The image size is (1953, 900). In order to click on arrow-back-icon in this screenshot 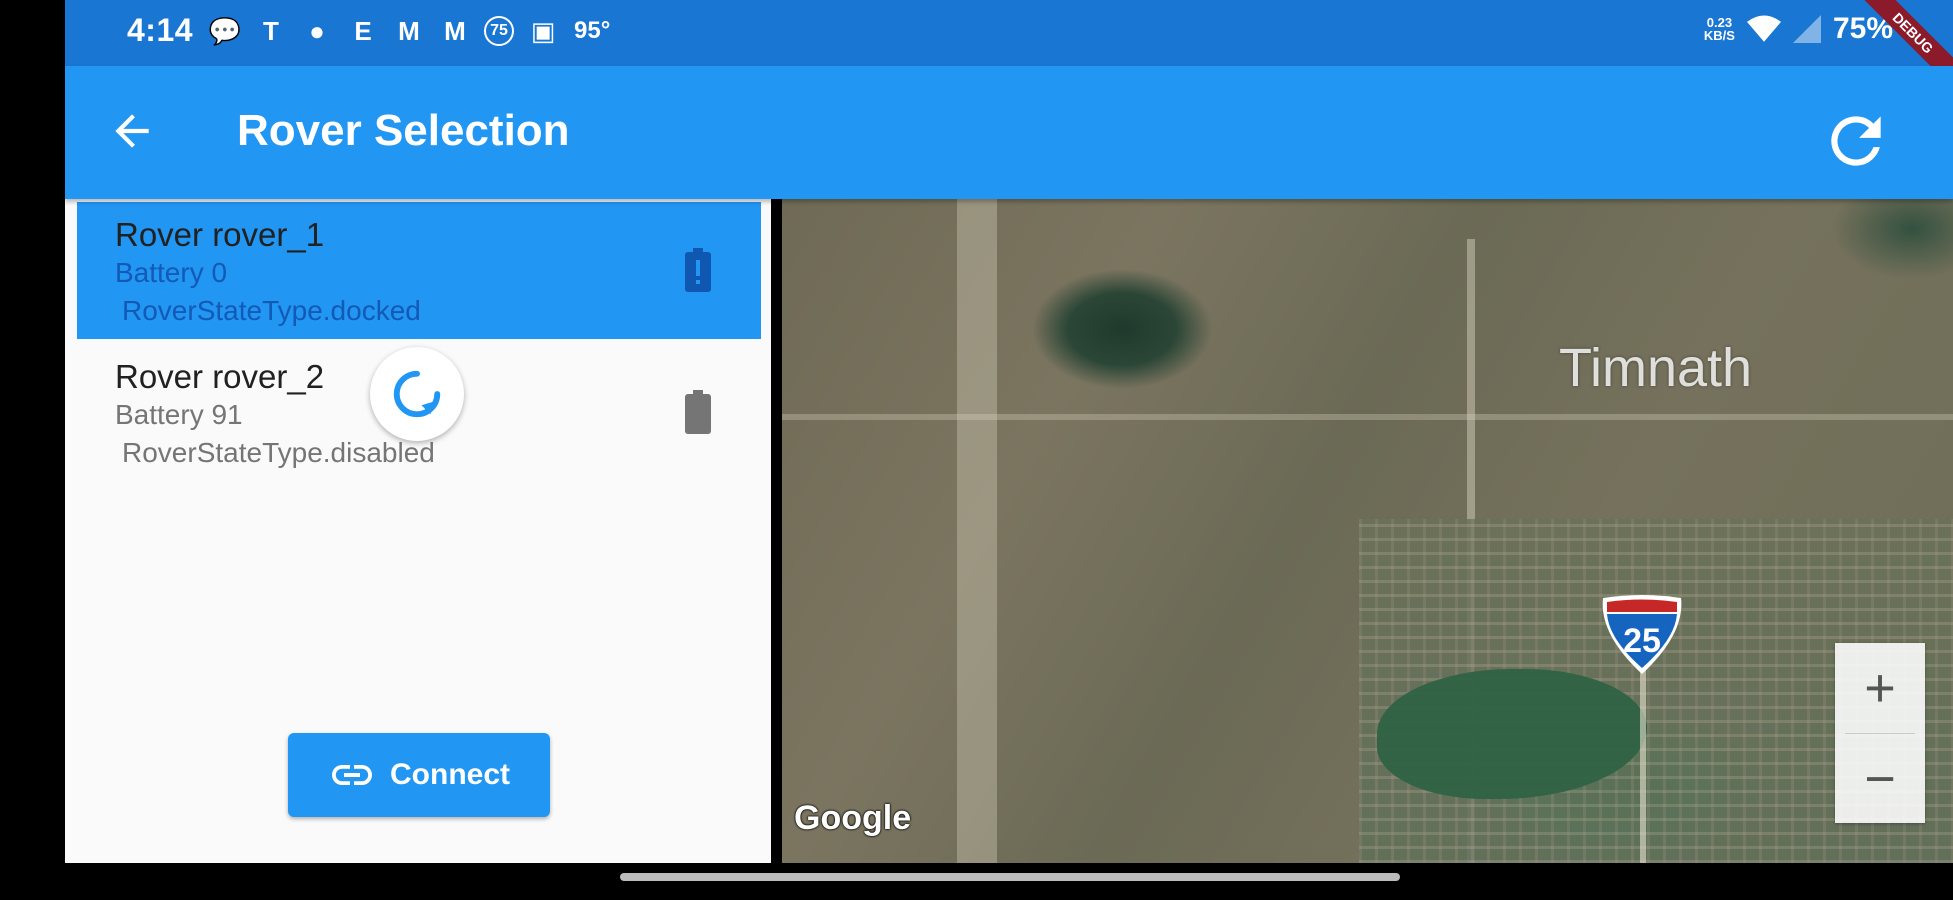, I will do `click(132, 131)`.